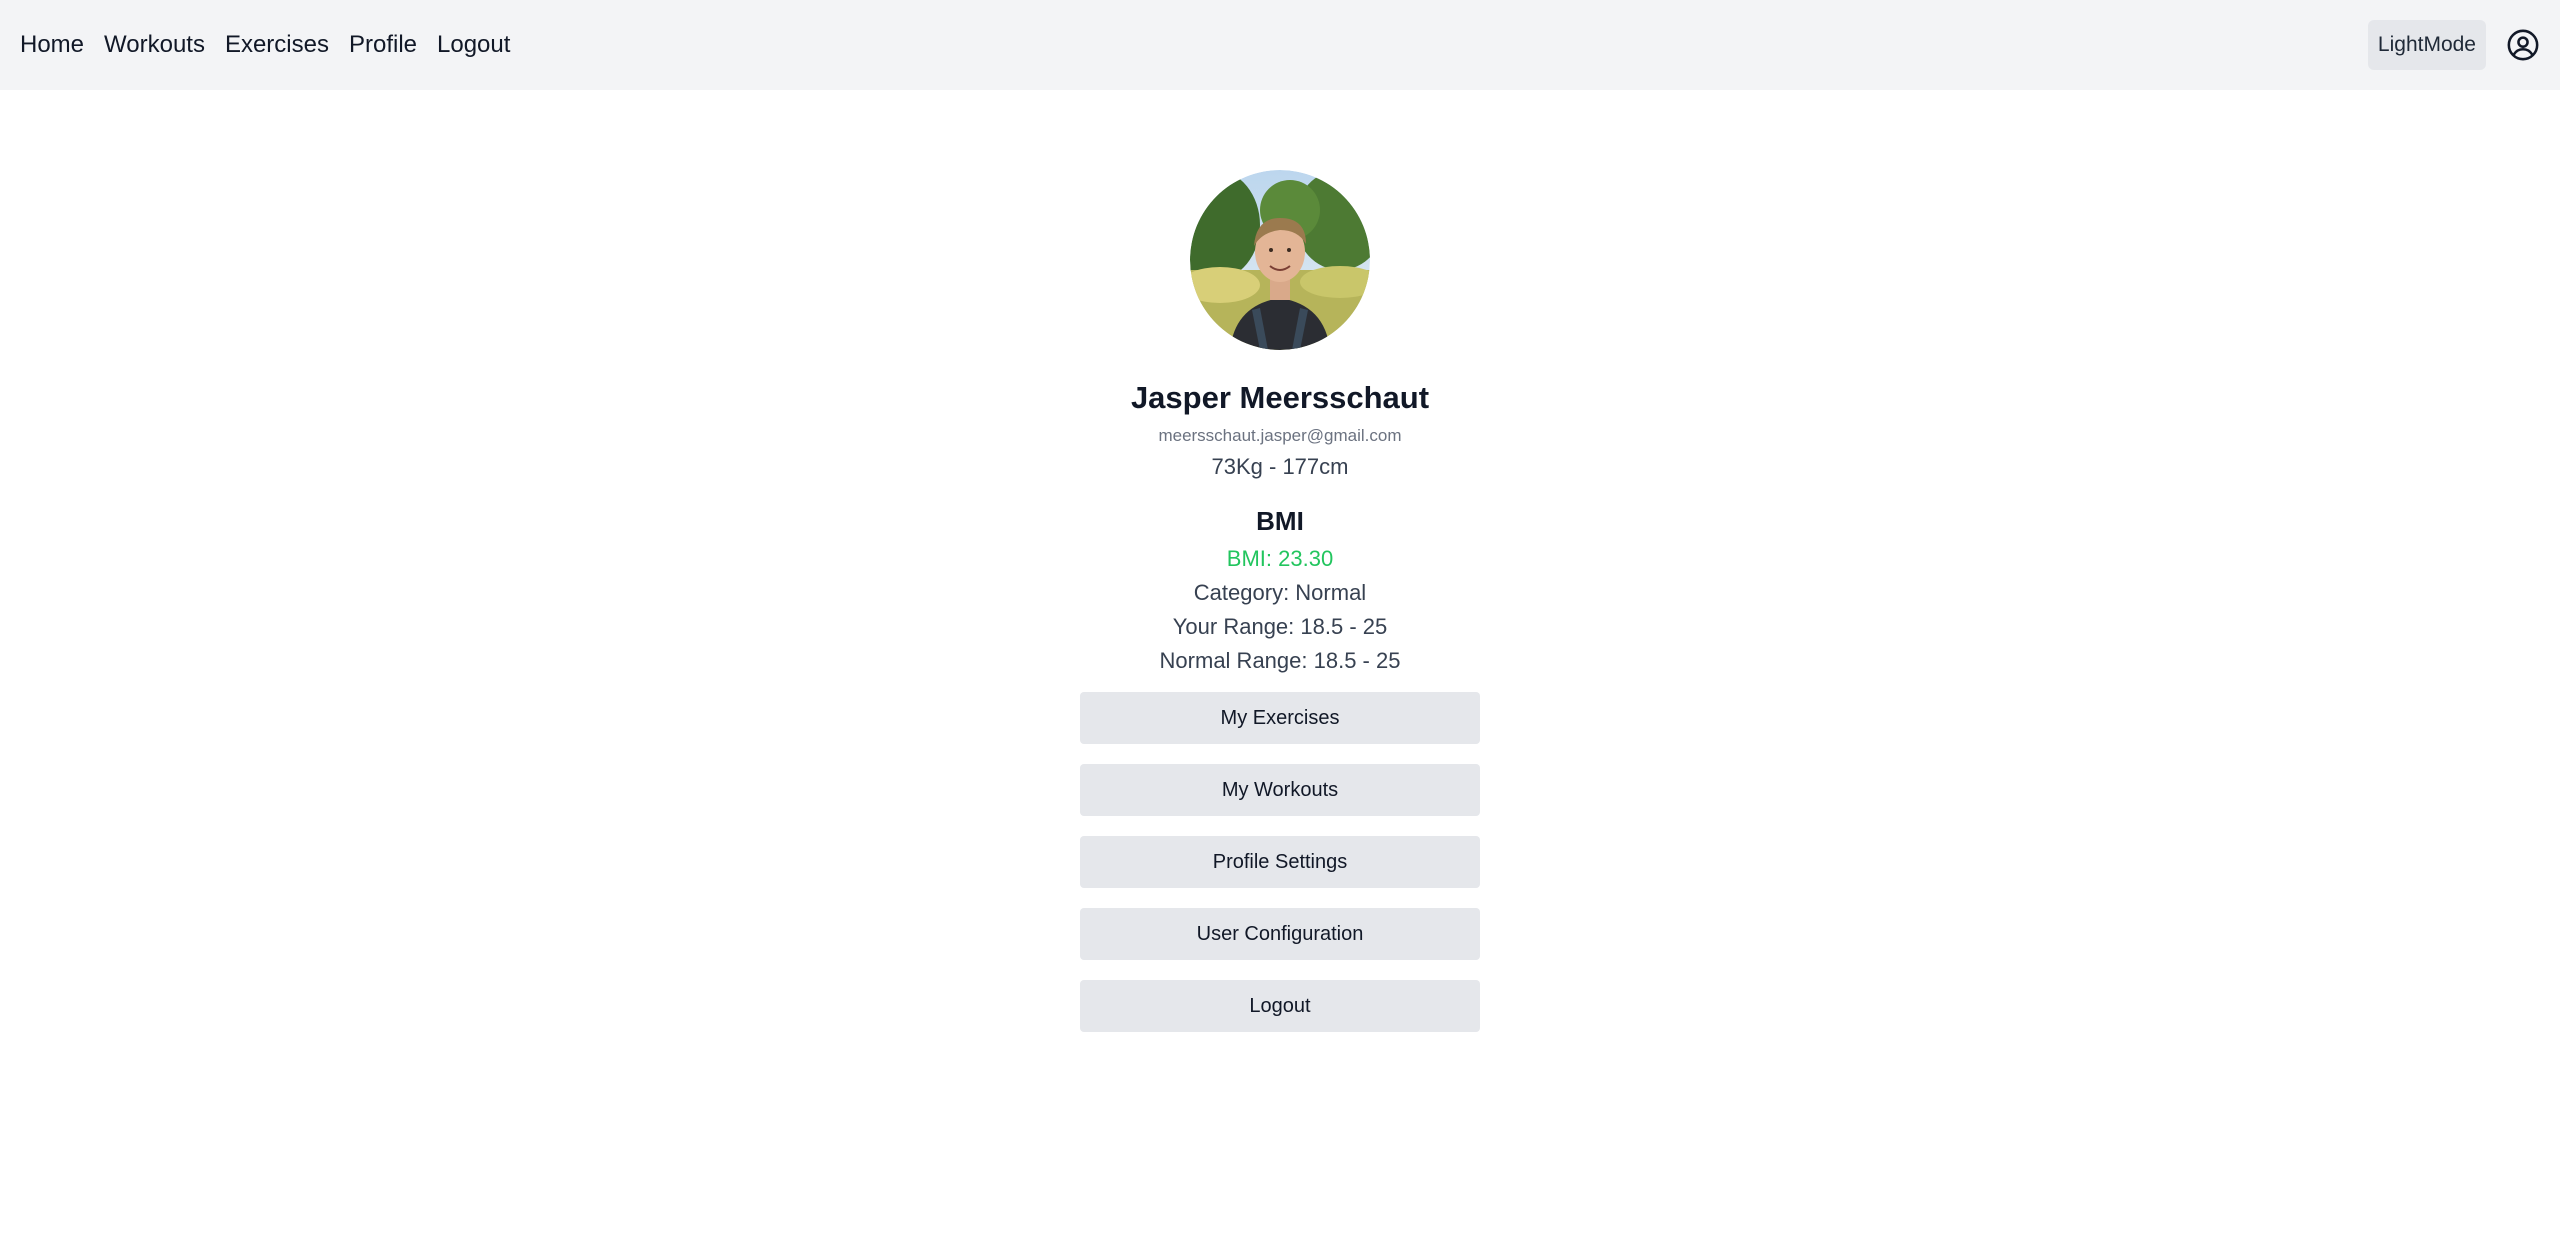 The height and width of the screenshot is (1237, 2560). Describe the element at coordinates (1280, 558) in the screenshot. I see `bmi-value: BMI: 23.30` at that location.